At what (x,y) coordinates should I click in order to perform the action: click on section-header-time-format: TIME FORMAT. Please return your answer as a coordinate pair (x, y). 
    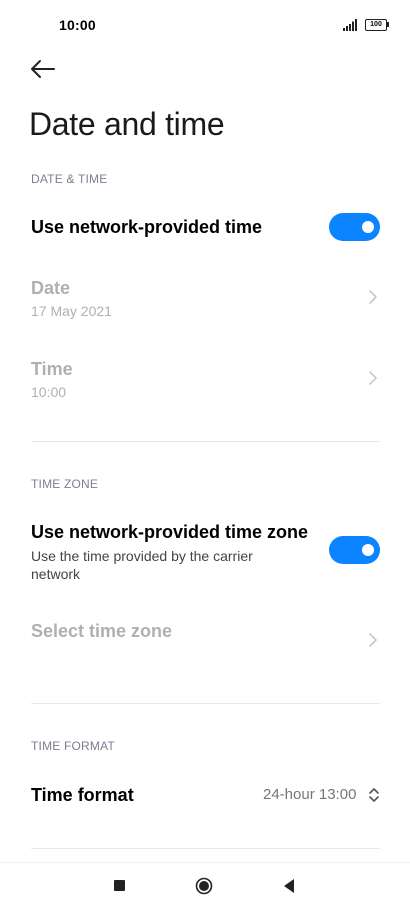
    Looking at the image, I should click on (73, 746).